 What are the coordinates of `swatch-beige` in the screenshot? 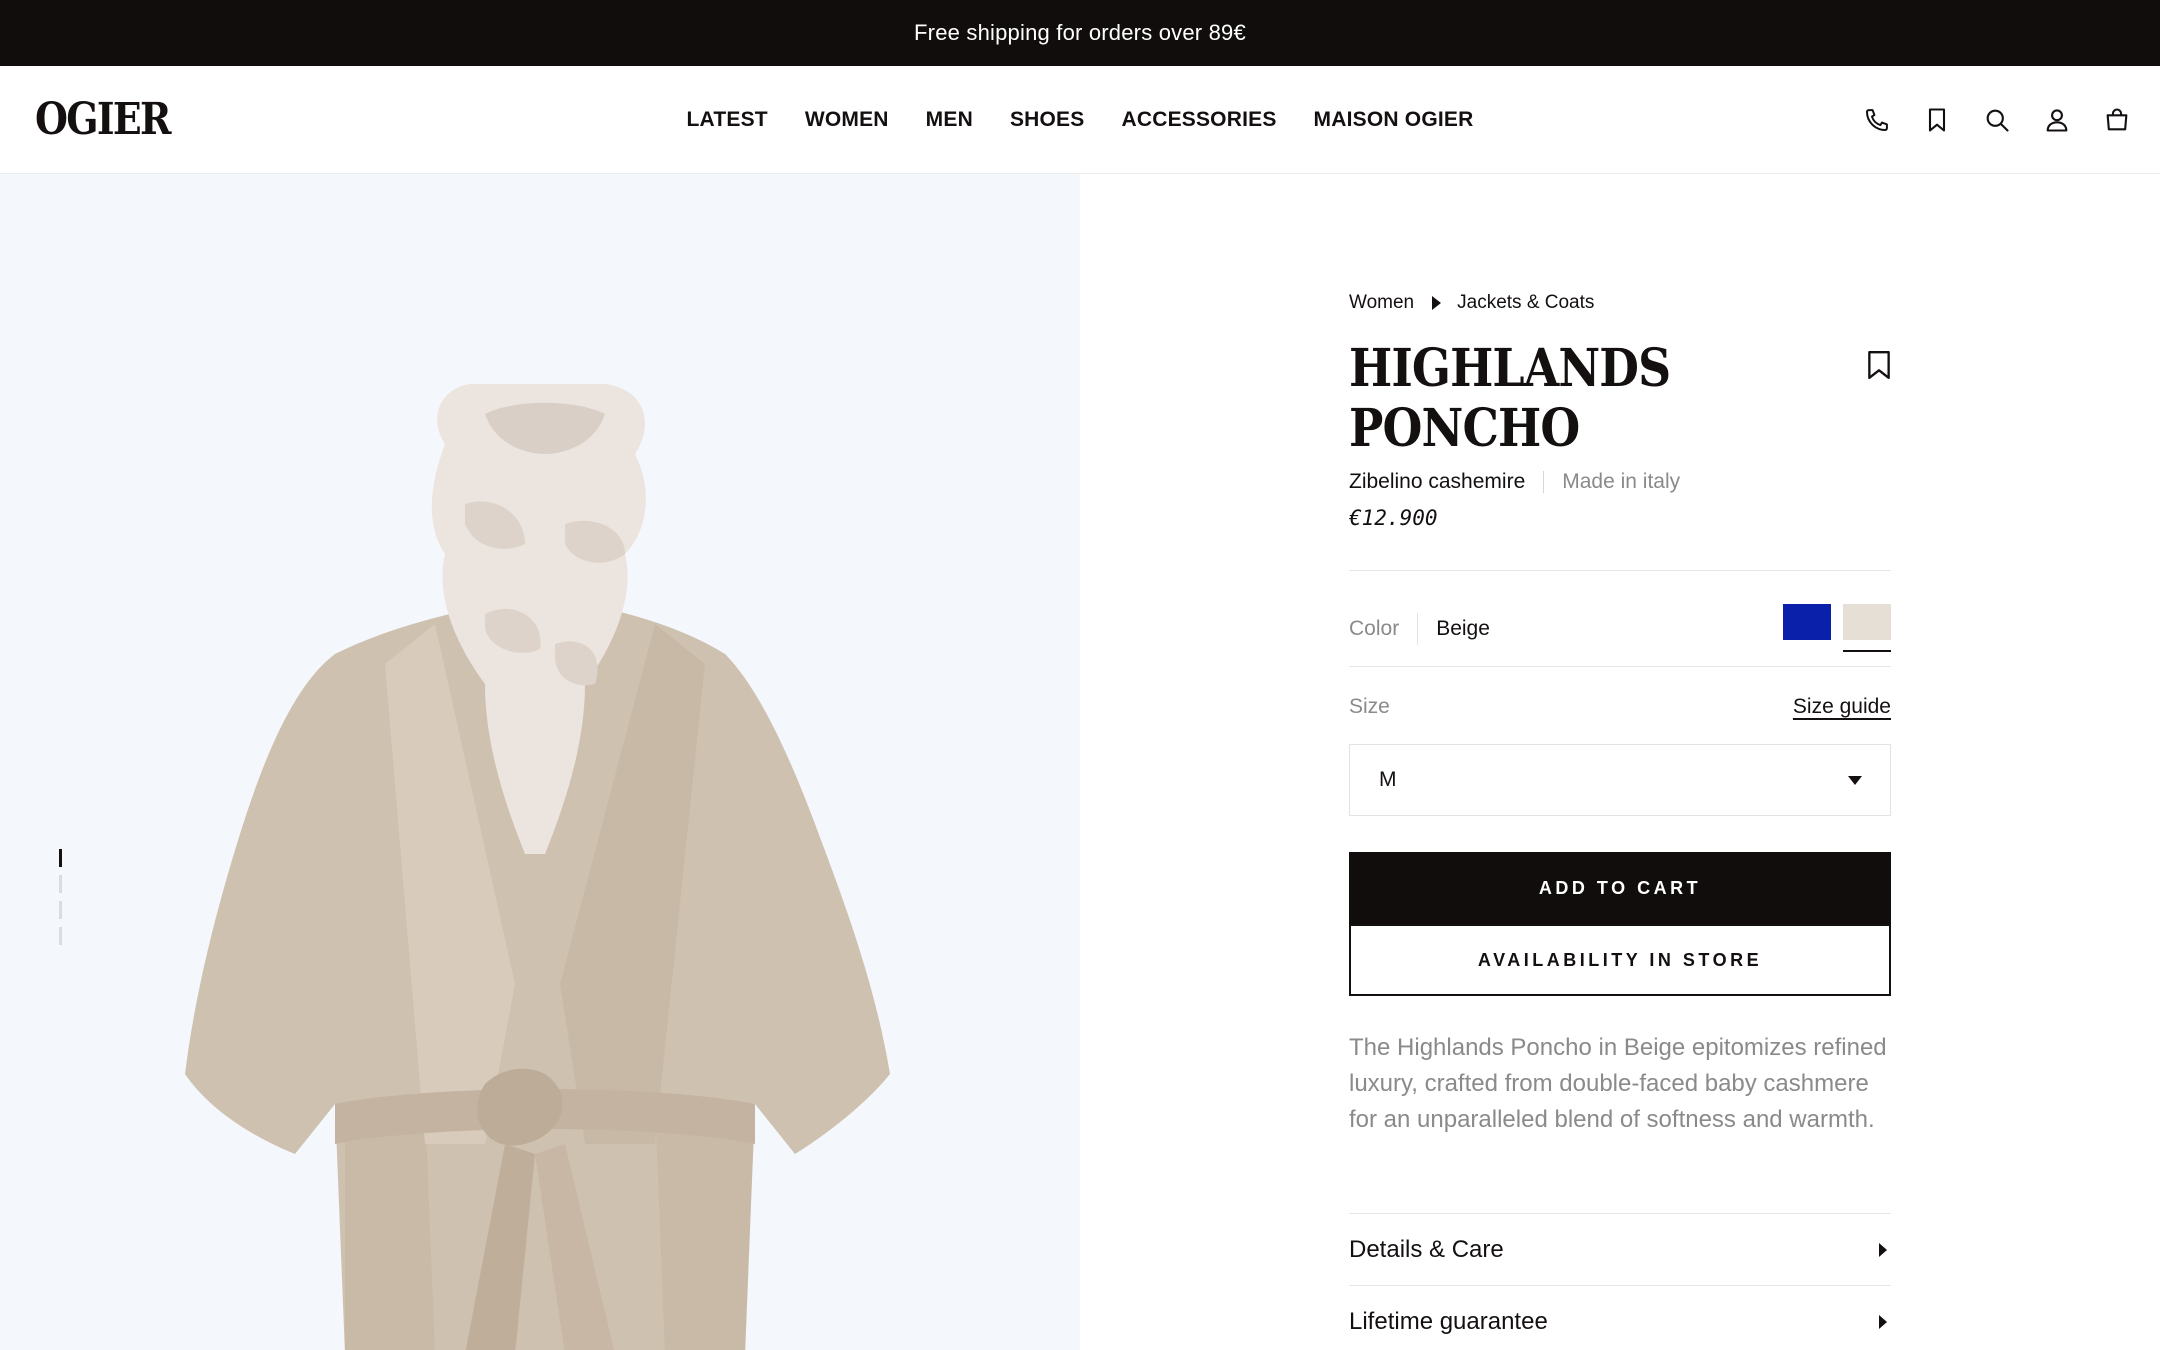 It's located at (1867, 628).